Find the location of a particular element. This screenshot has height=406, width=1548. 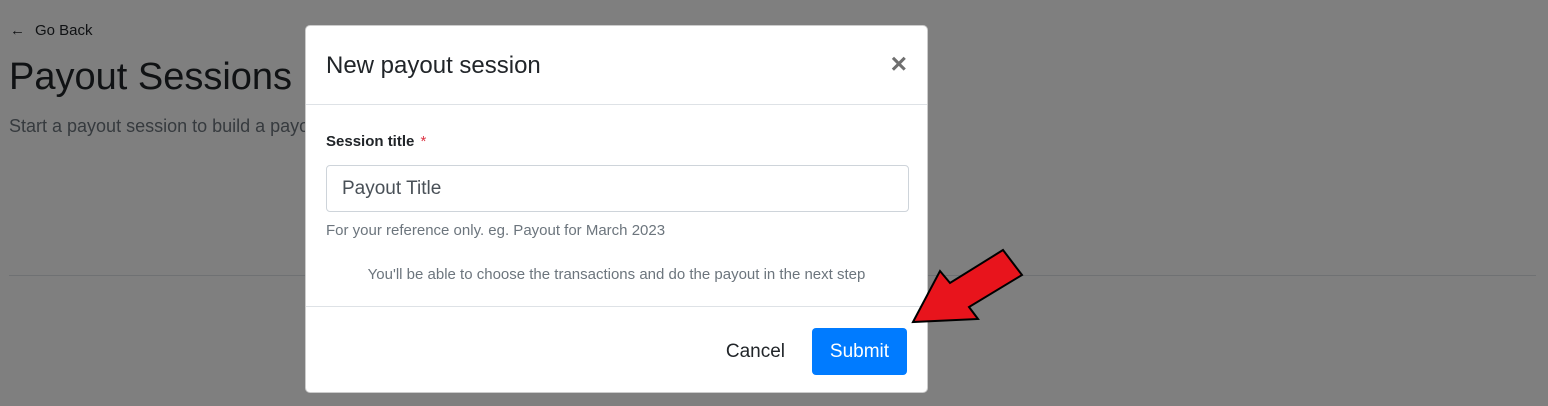

red-arrow-shape is located at coordinates (967, 286).